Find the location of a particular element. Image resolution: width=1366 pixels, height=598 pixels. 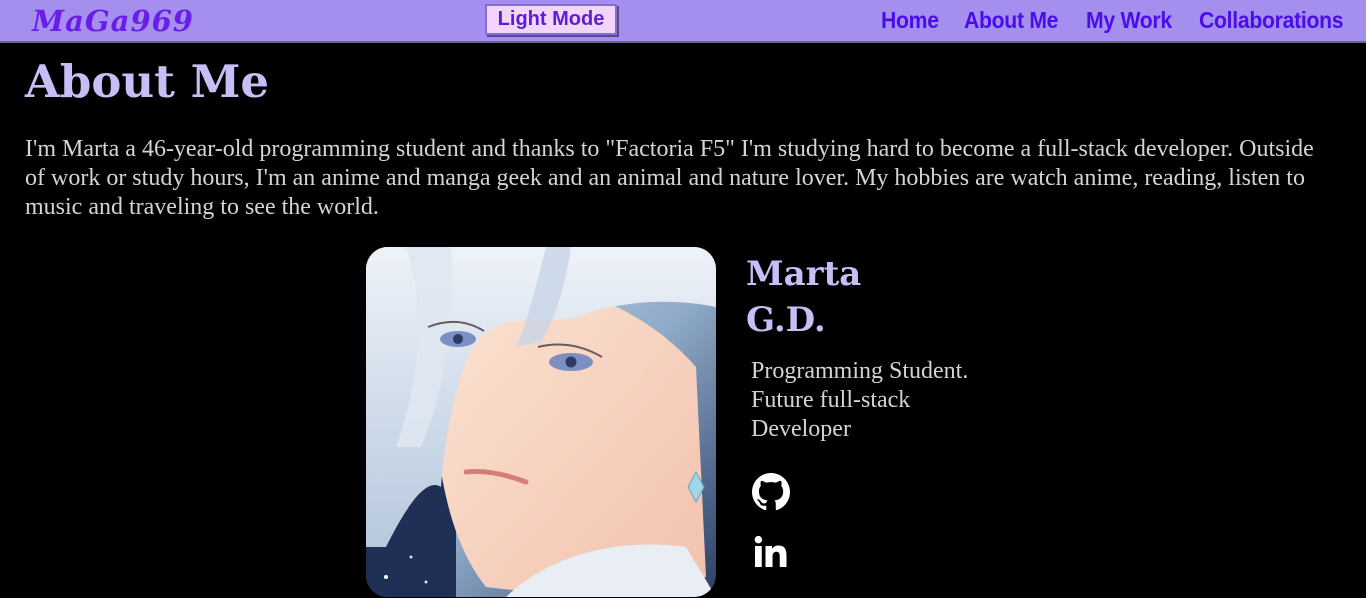

role-line-2: Future full-stack is located at coordinates (831, 400).